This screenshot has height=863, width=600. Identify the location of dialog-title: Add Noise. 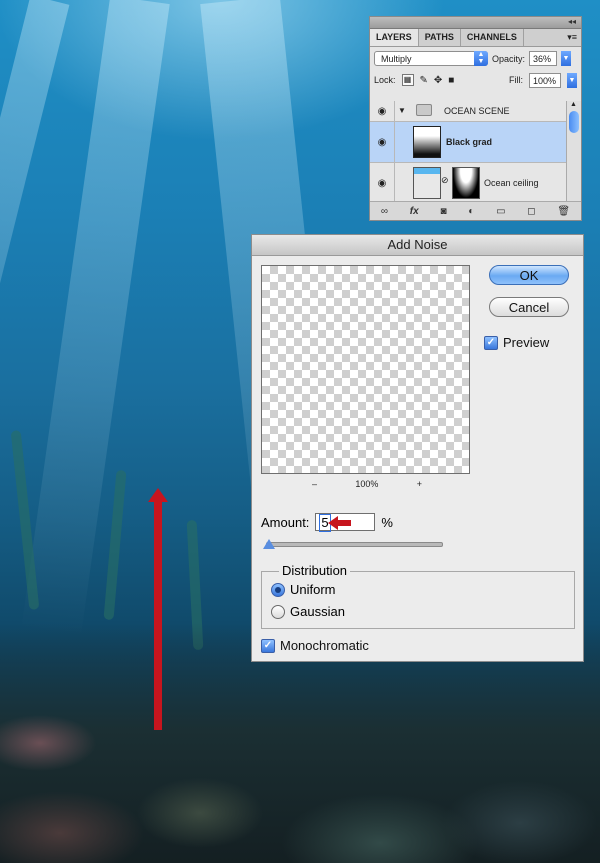
(417, 245).